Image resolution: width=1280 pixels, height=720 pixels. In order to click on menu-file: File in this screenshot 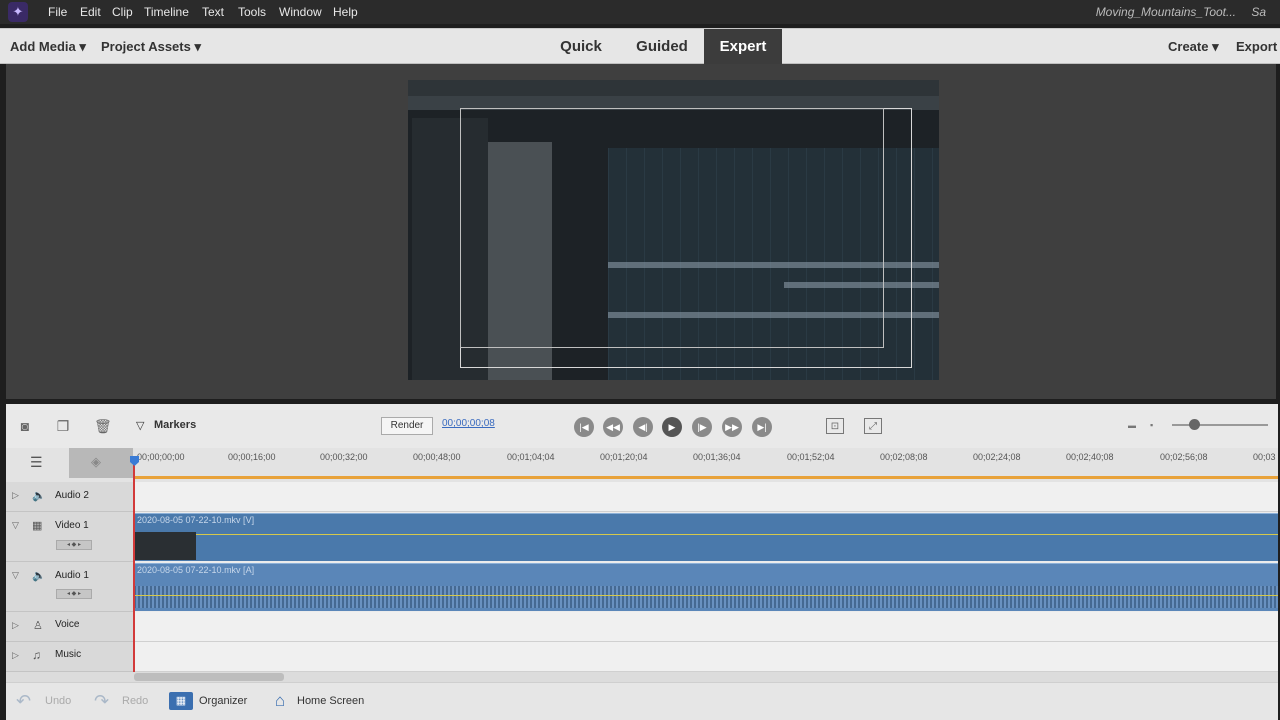, I will do `click(57, 12)`.